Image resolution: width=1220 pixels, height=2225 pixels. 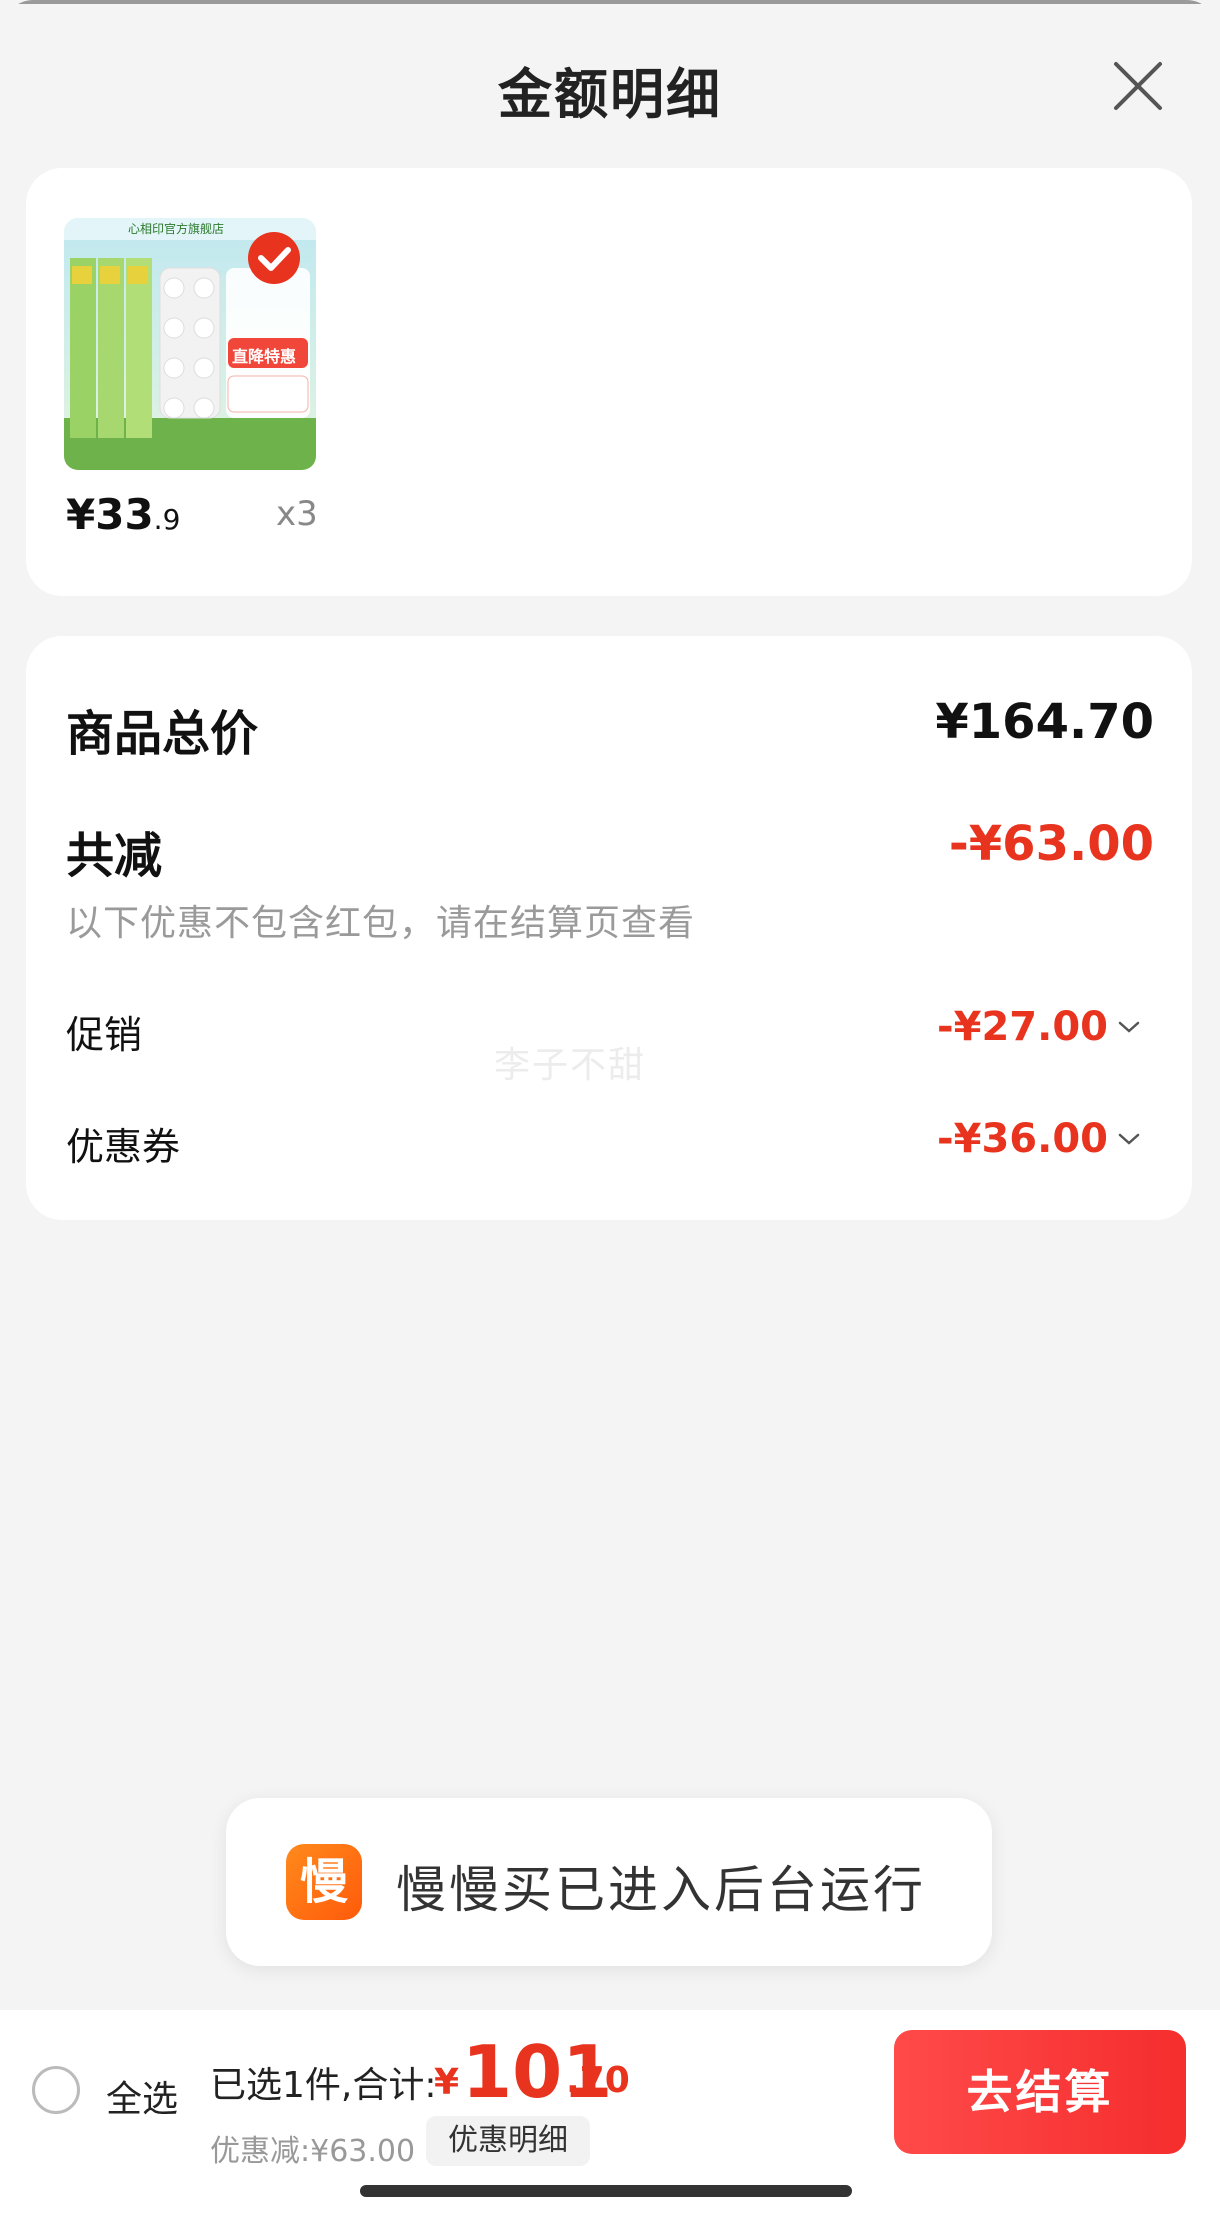 I want to click on coupon-value-toggle: -¥36.00, so click(x=1039, y=1139).